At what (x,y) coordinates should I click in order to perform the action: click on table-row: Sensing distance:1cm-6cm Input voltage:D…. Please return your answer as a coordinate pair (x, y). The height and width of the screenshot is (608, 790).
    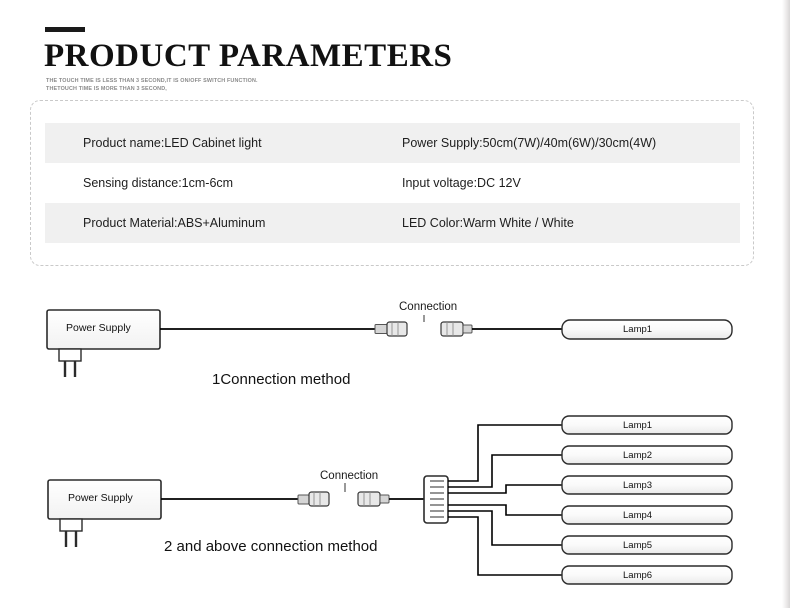
    Looking at the image, I should click on (392, 183).